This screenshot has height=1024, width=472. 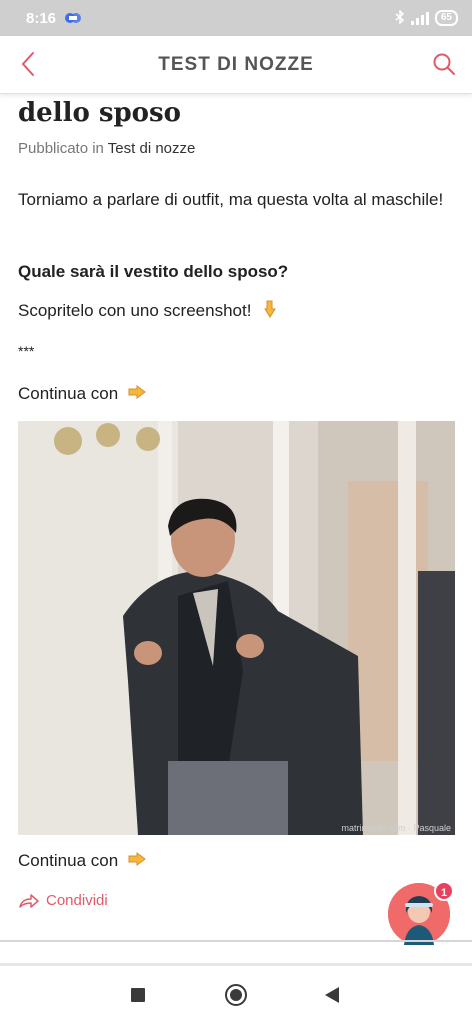 What do you see at coordinates (138, 995) in the screenshot?
I see `recent-apps-button` at bounding box center [138, 995].